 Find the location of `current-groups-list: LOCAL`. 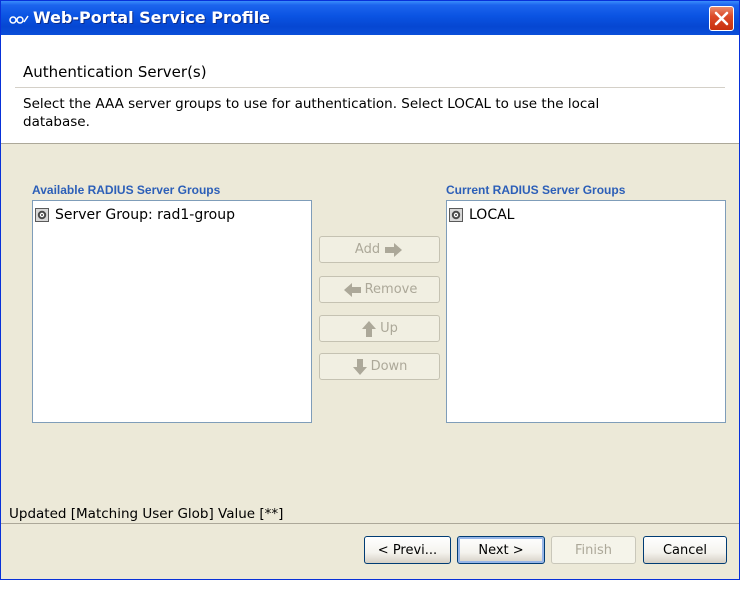

current-groups-list: LOCAL is located at coordinates (586, 311).